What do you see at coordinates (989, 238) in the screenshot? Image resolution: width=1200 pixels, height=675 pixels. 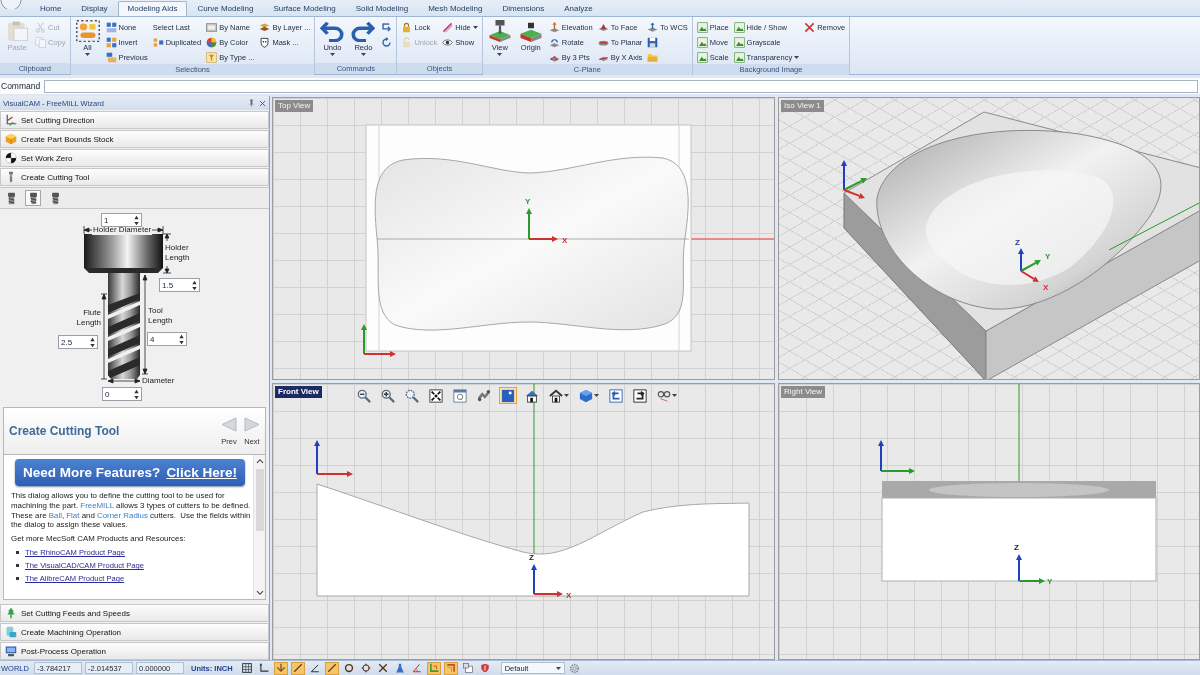 I see `viewport: Z Y X Iso View 1` at bounding box center [989, 238].